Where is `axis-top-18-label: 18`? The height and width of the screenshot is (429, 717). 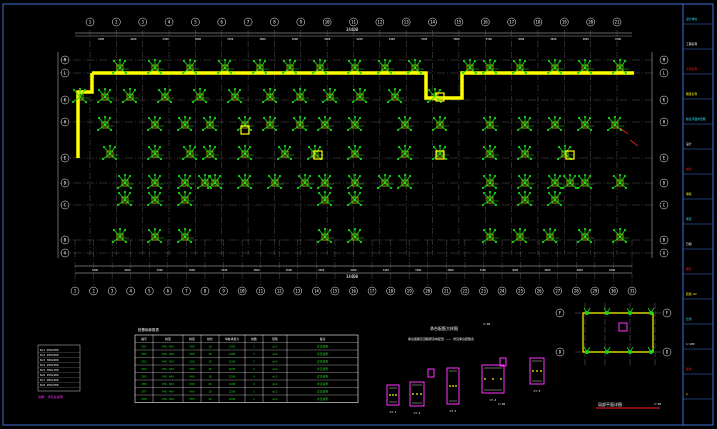
axis-top-18-label: 18 is located at coordinates (538, 22).